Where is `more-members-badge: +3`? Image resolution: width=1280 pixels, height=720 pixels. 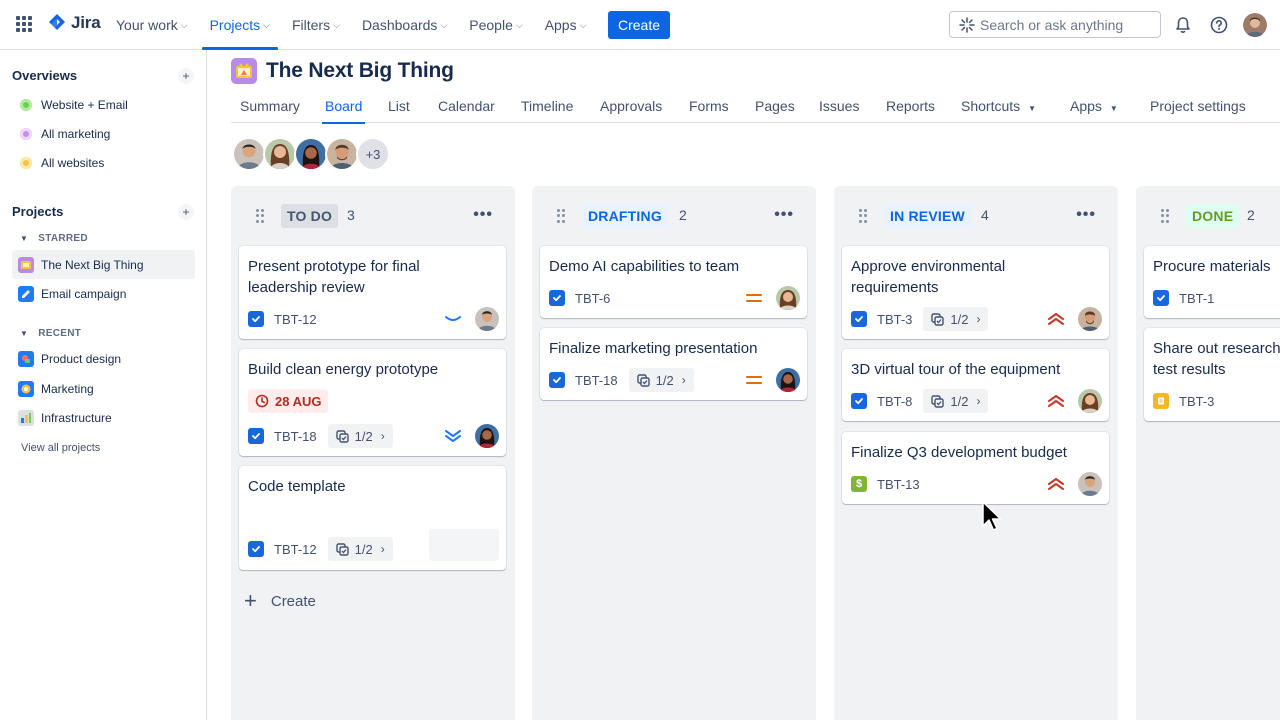
more-members-badge: +3 is located at coordinates (373, 154).